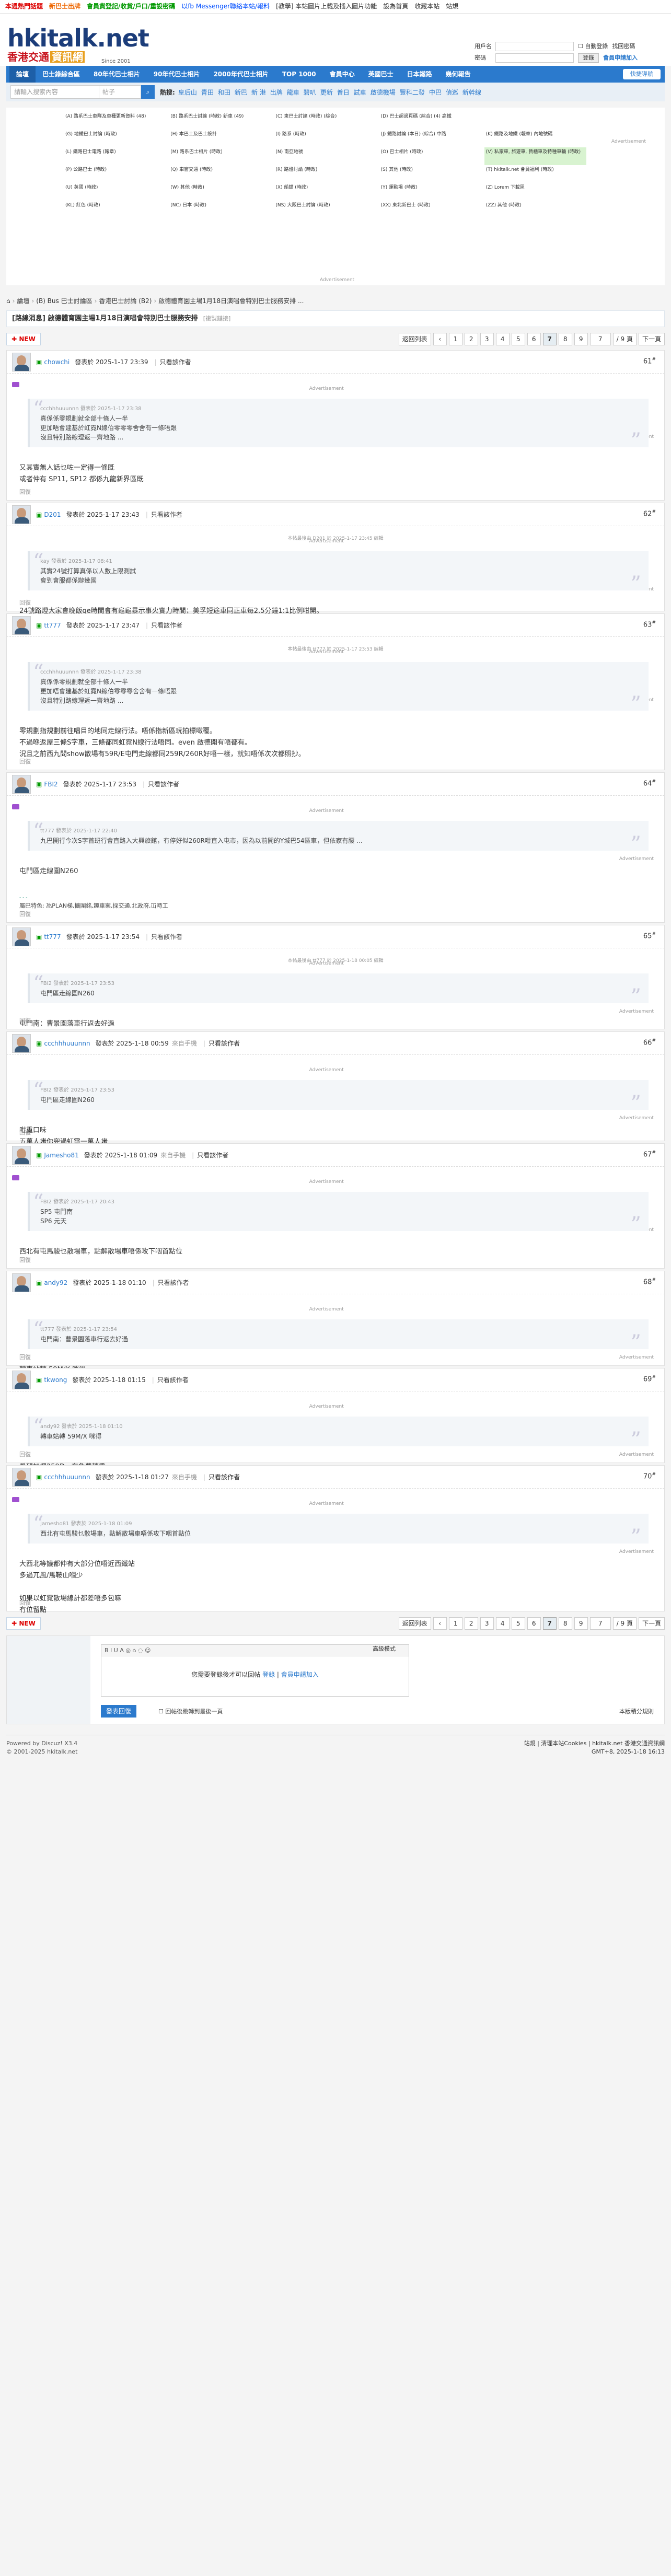 The height and width of the screenshot is (2576, 671). What do you see at coordinates (255, 1670) in the screenshot?
I see `editor-box: B I U A ◎ ⌂ ◌ ☺ 您需要登錄後才可以回帖 登錄 | 會員申請加入` at bounding box center [255, 1670].